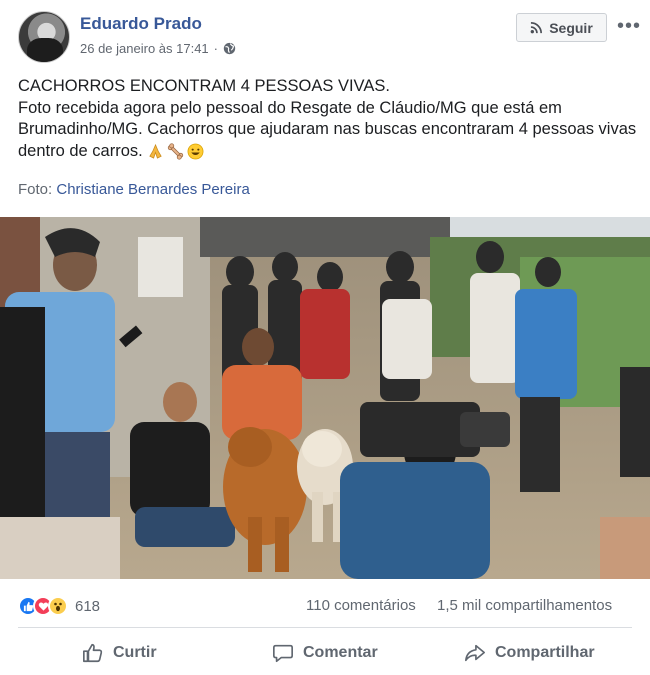 This screenshot has width=650, height=675. I want to click on post-timestamp: 26 de janeiro às 17:41, so click(144, 48).